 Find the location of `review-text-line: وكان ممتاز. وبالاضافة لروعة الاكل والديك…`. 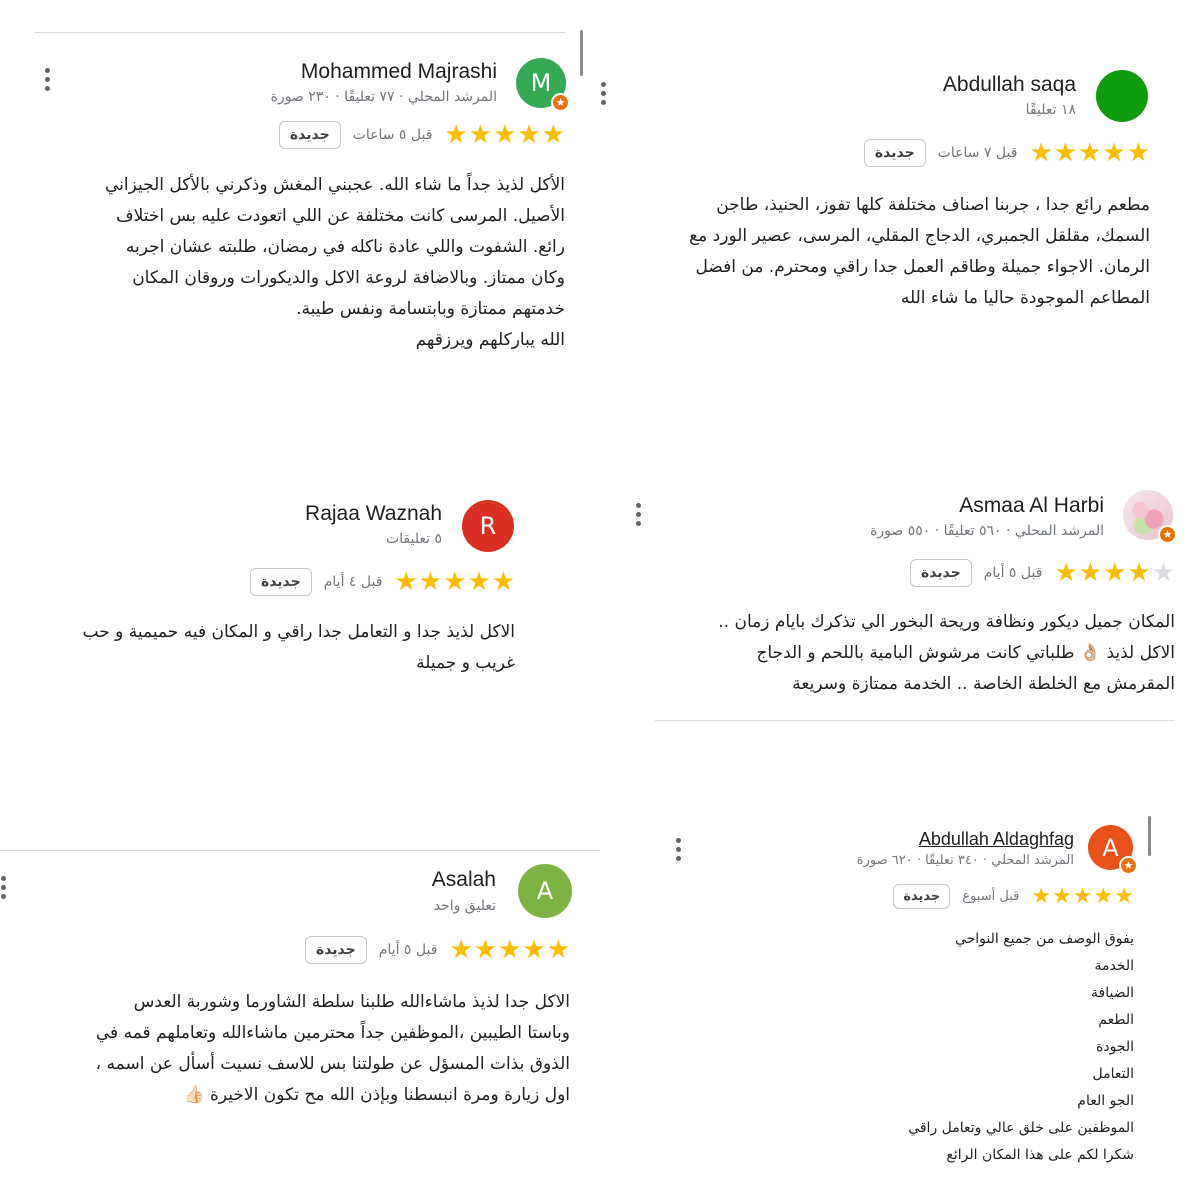

review-text-line: وكان ممتاز. وبالاضافة لروعة الاكل والديك… is located at coordinates (348, 278).